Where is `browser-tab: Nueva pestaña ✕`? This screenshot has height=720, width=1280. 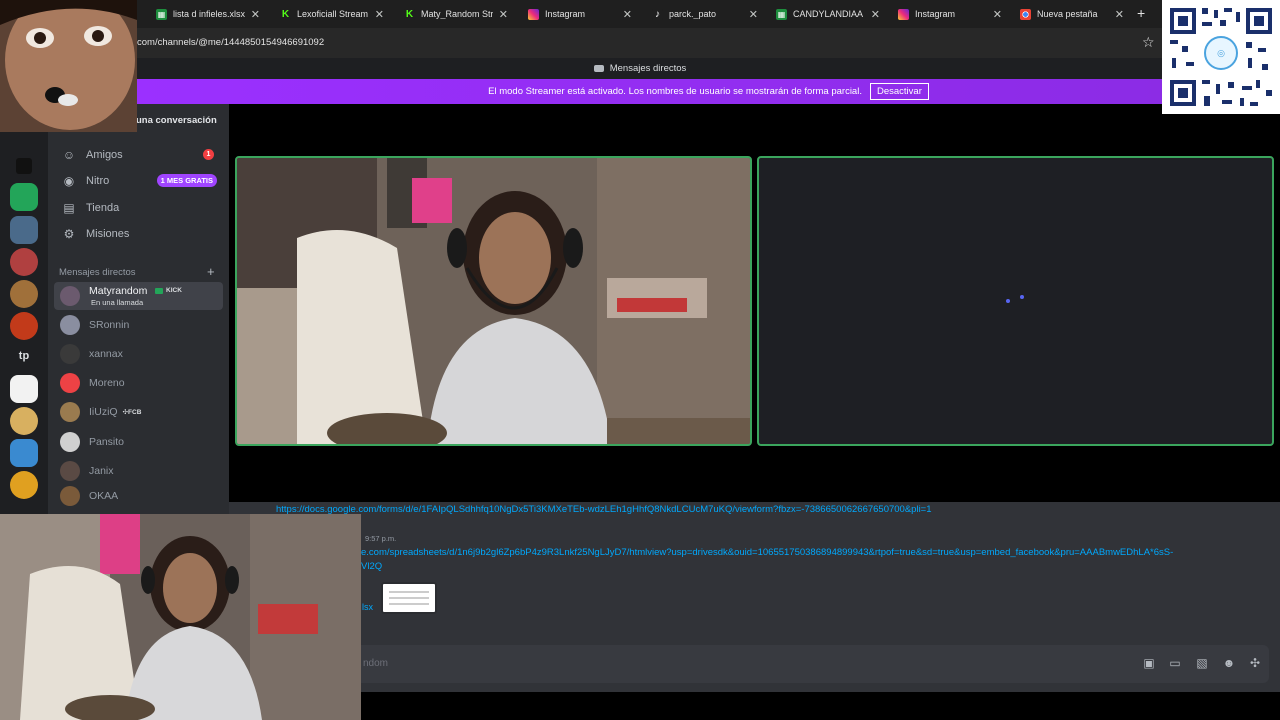 browser-tab: Nueva pestaña ✕ is located at coordinates (1072, 14).